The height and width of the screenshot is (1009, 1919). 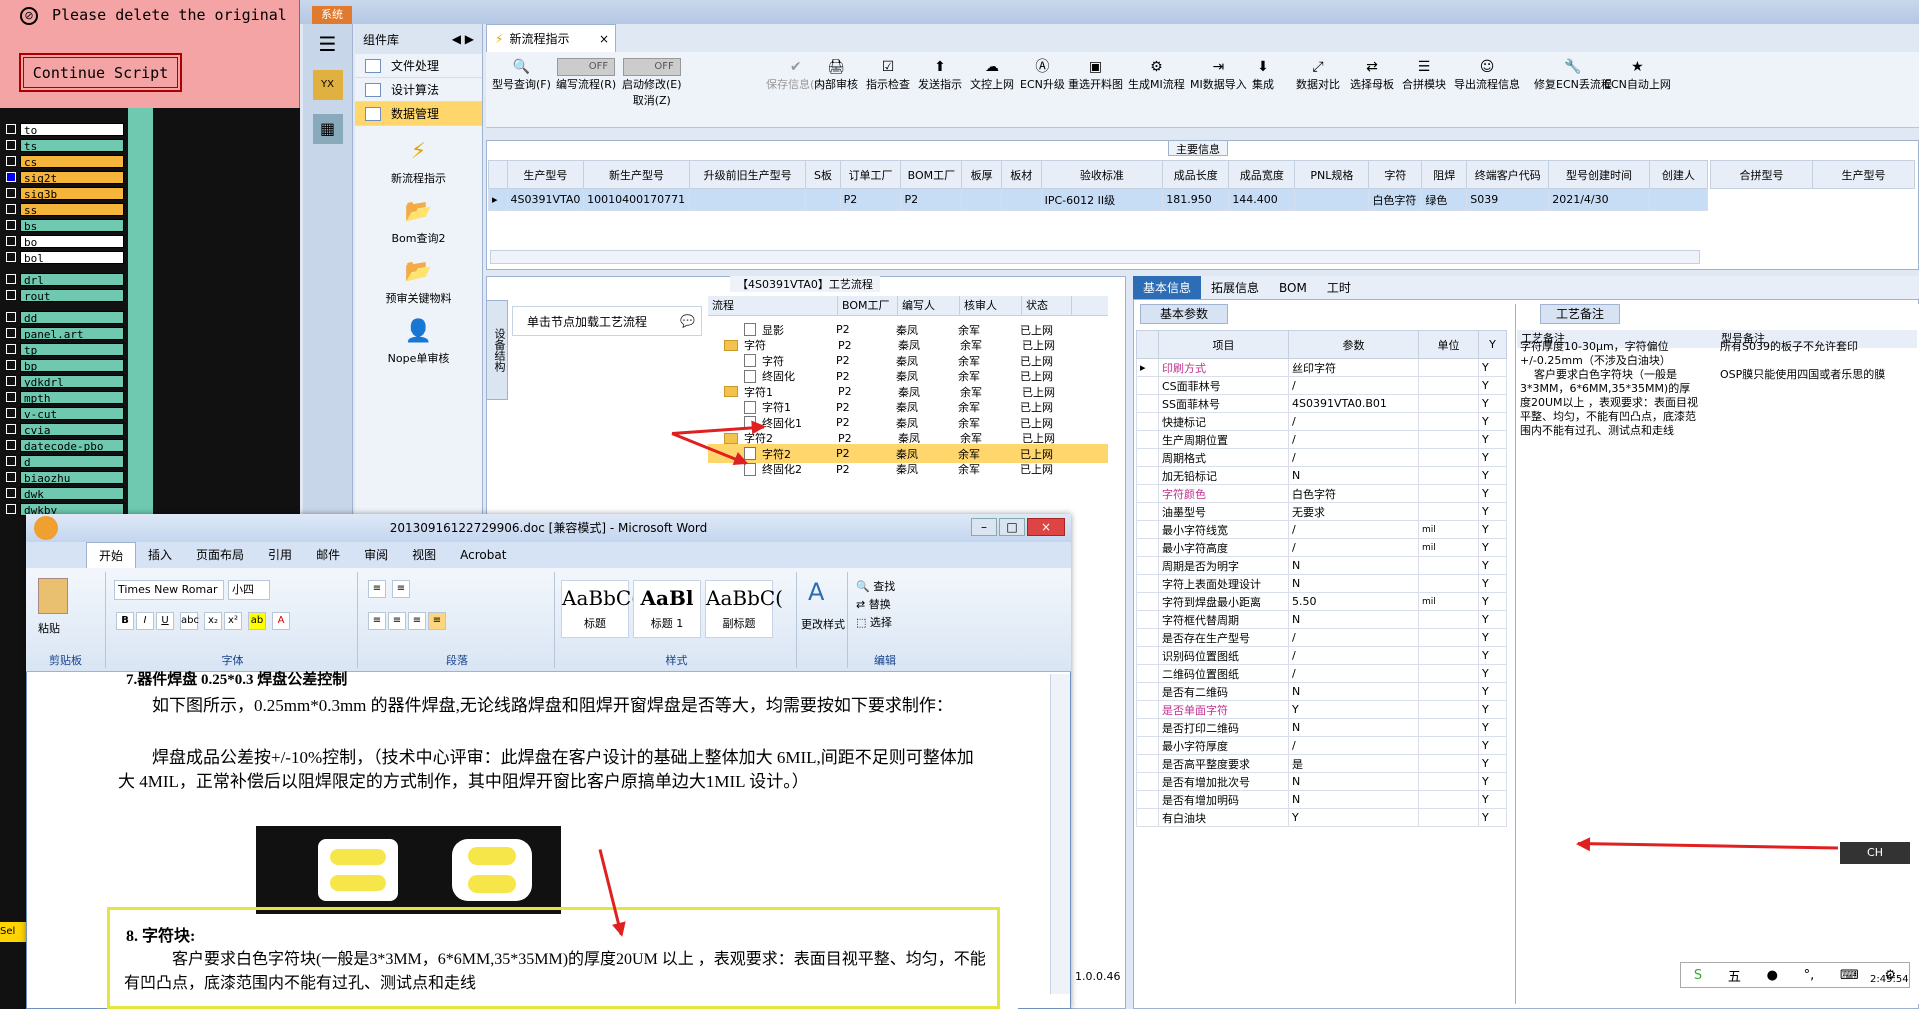 What do you see at coordinates (874, 622) in the screenshot?
I see `select-button: ⬚ 选择` at bounding box center [874, 622].